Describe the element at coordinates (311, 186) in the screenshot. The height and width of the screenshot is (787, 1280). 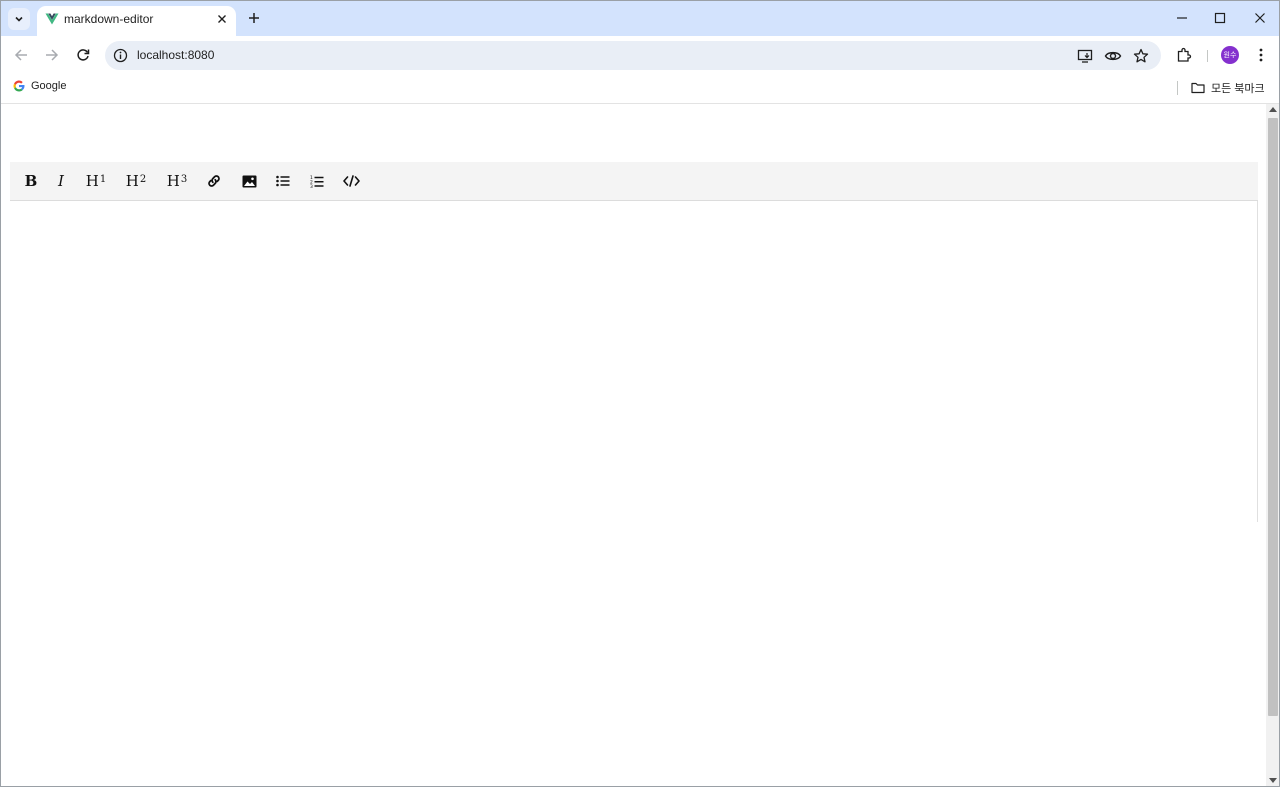
I see `svg-text: 3` at that location.